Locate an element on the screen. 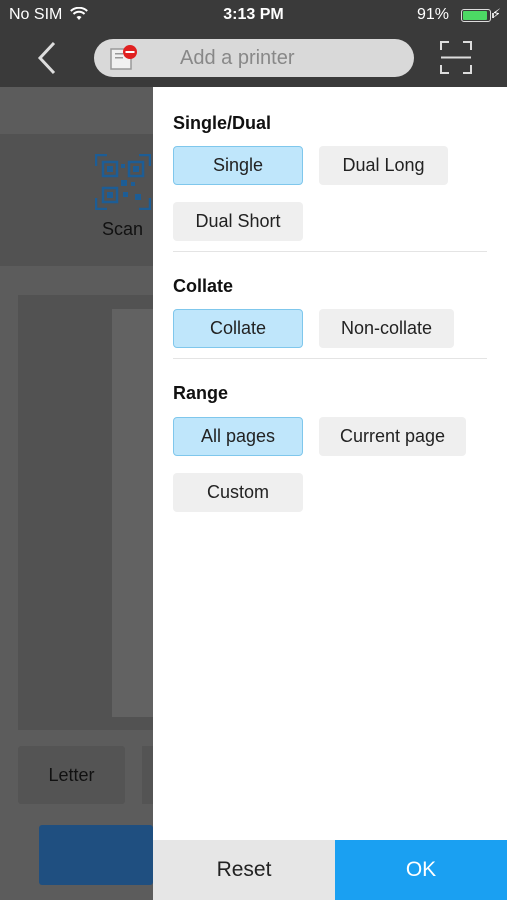  panel-footer: Reset OK is located at coordinates (330, 870).